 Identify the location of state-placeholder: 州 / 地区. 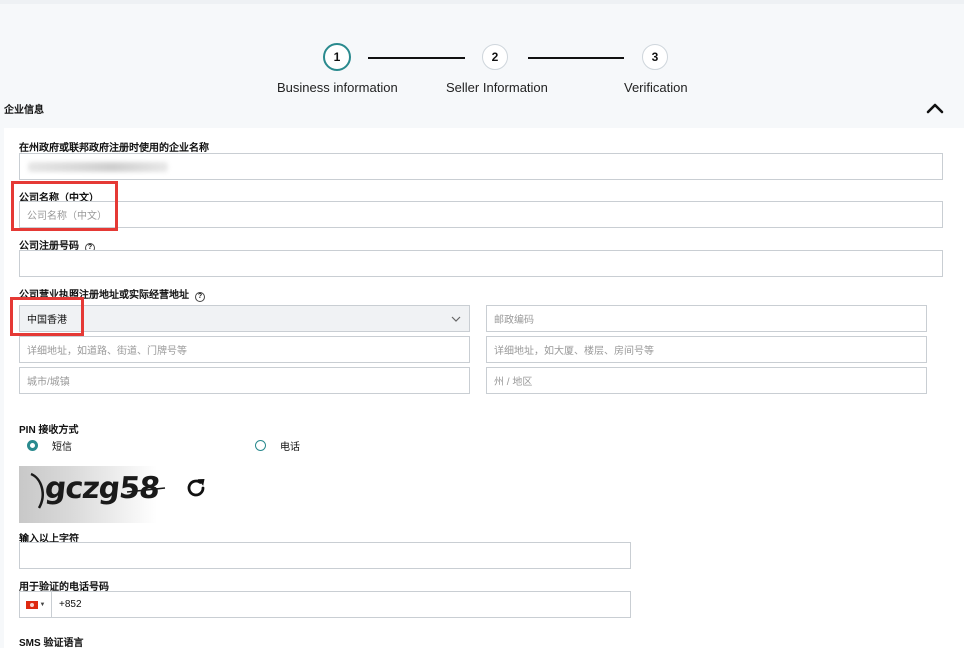
(513, 382).